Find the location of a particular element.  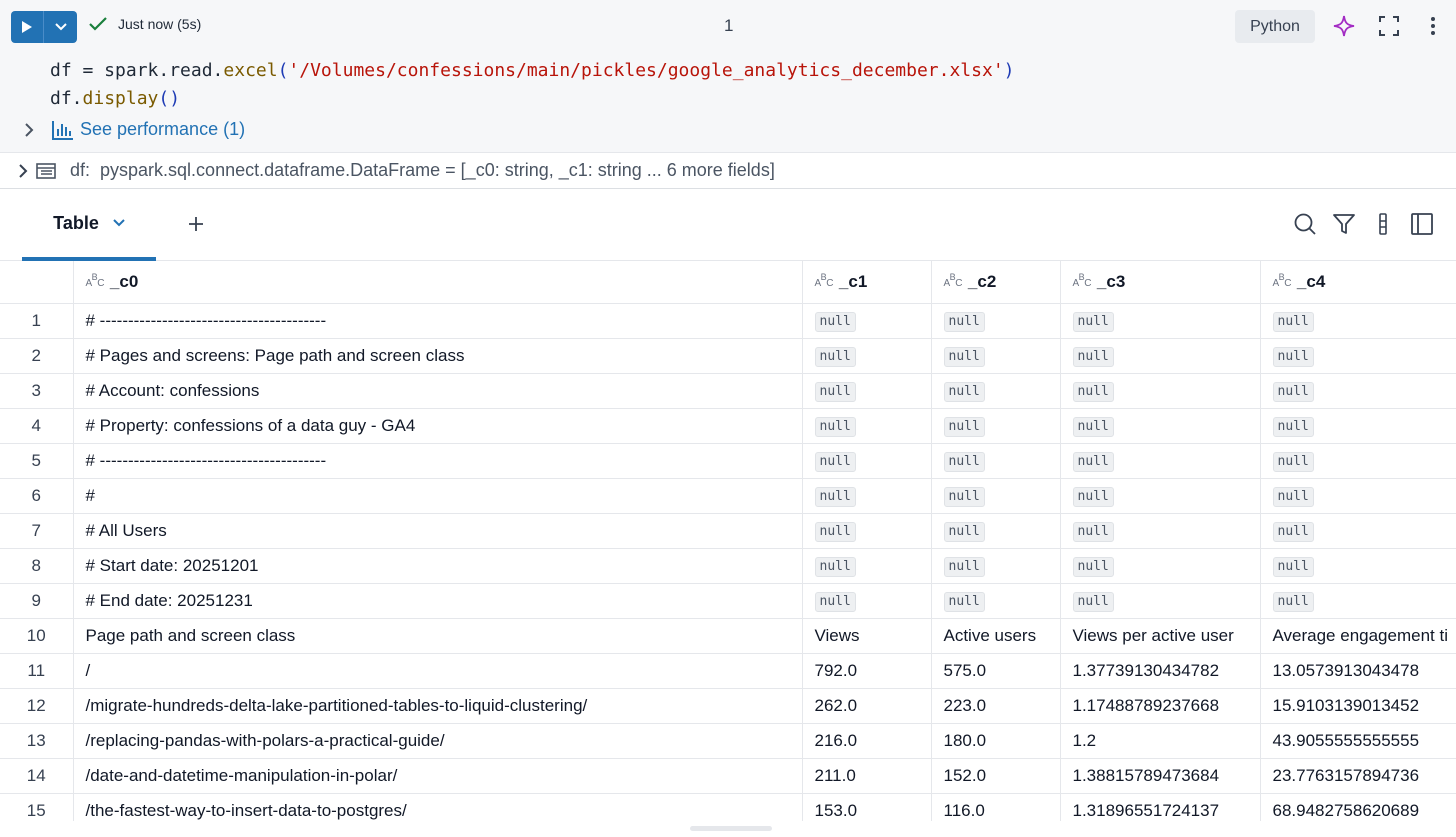

table-cell: 216.0 is located at coordinates (867, 741).